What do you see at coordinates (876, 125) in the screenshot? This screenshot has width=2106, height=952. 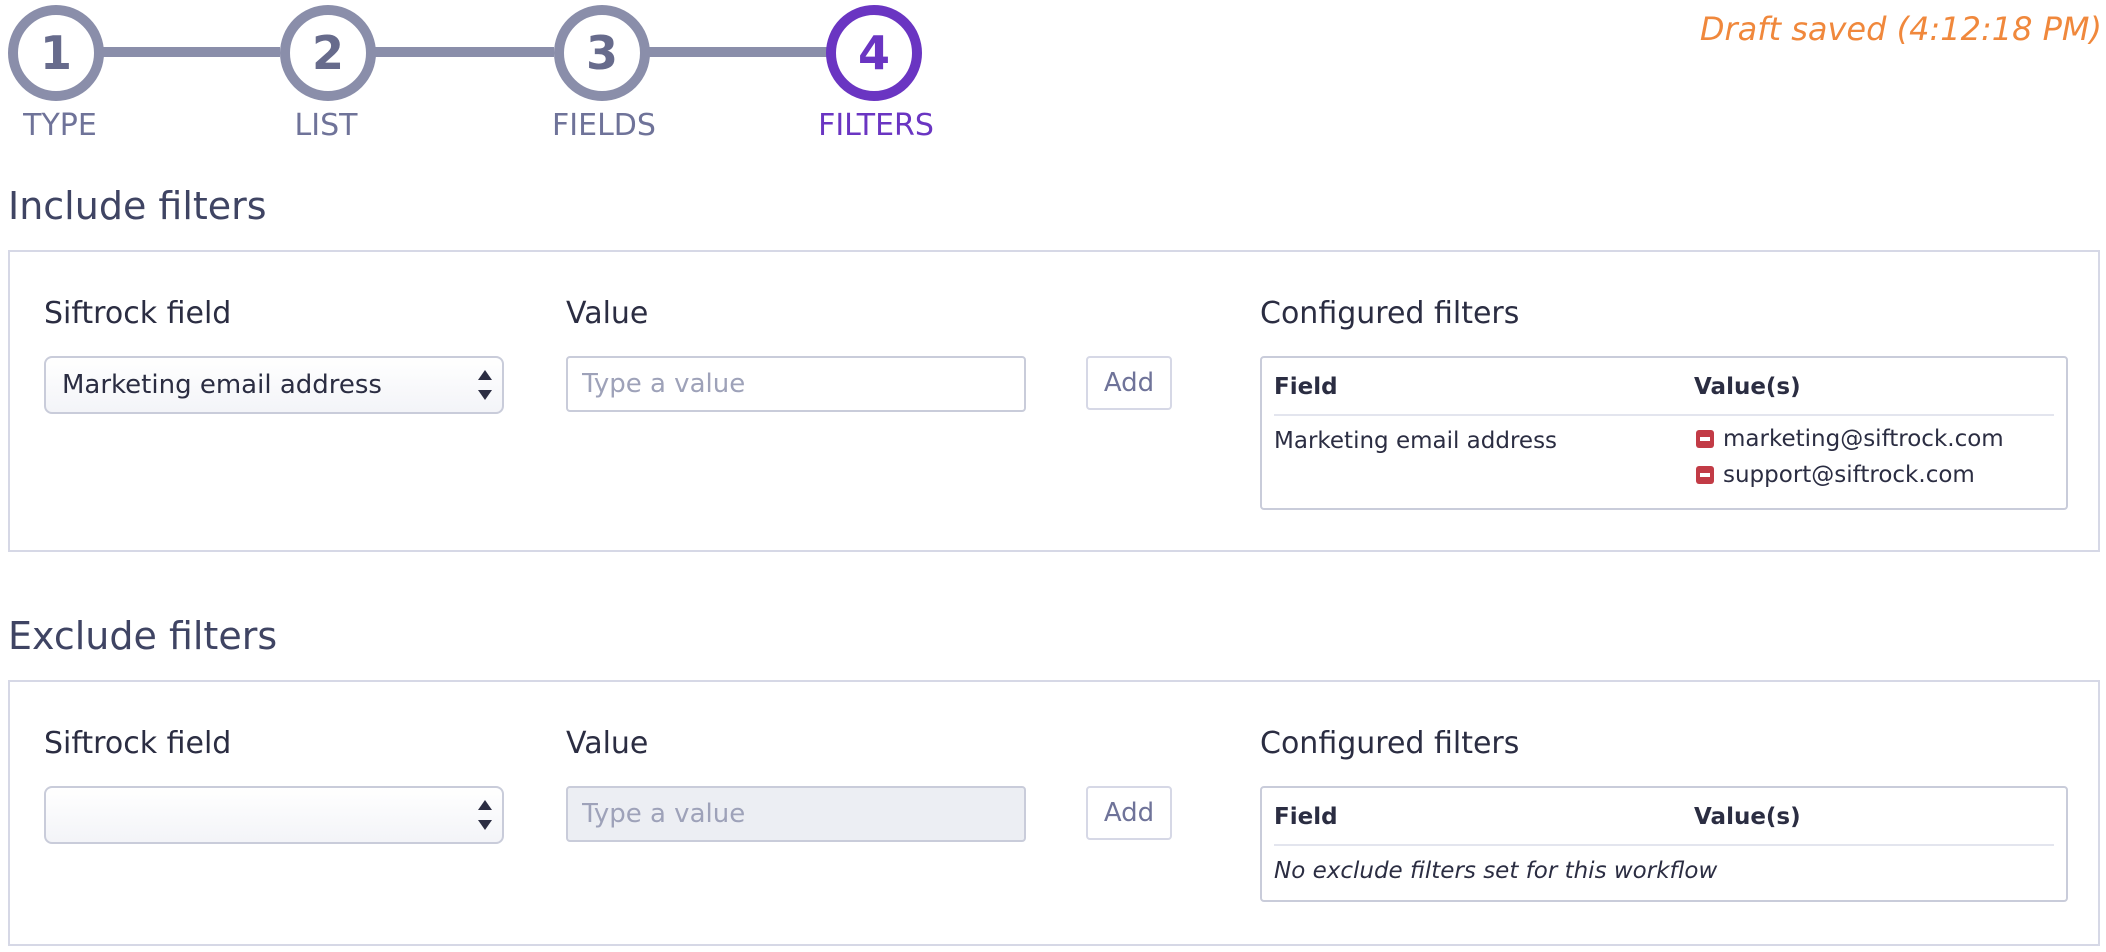 I see `step-4-label: FILTERS` at bounding box center [876, 125].